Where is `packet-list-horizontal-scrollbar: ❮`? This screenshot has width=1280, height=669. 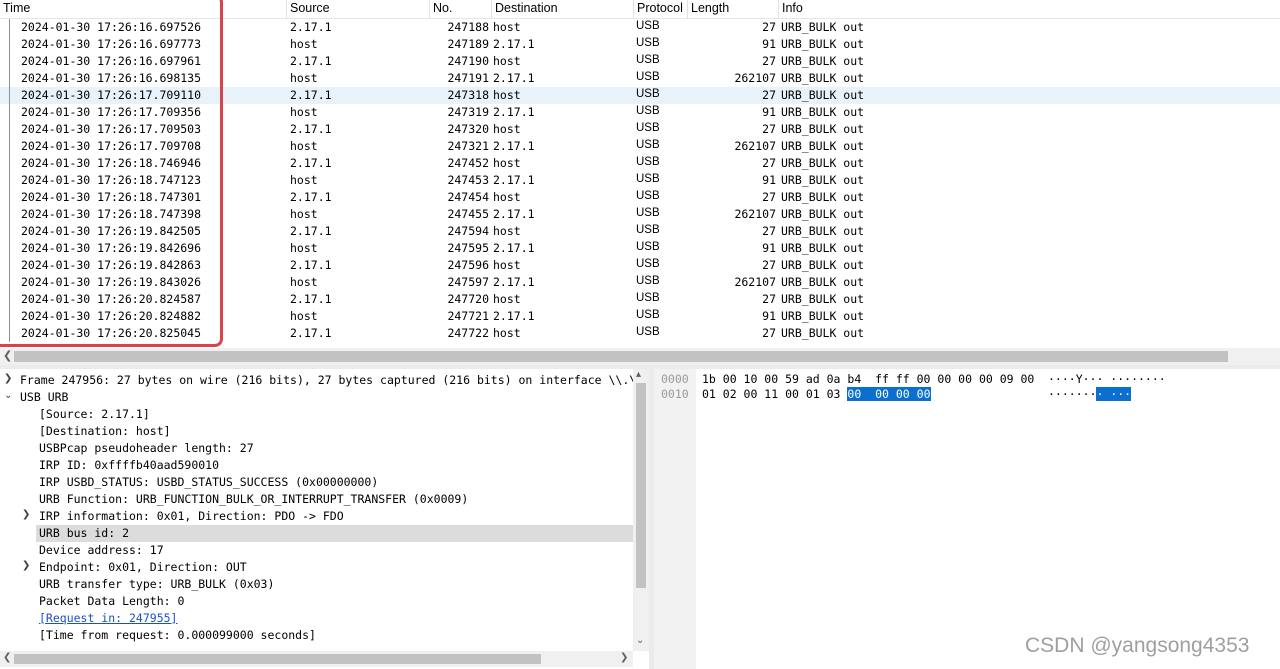 packet-list-horizontal-scrollbar: ❮ is located at coordinates (640, 356).